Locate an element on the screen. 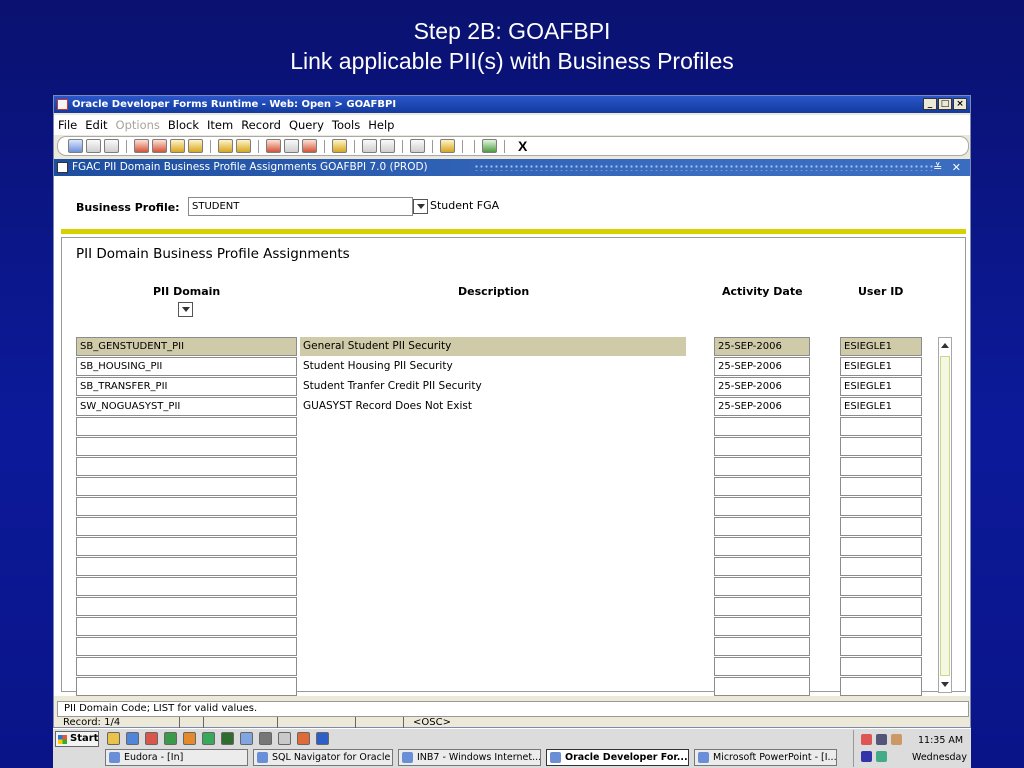 This screenshot has height=768, width=1024. tray-shield-icon is located at coordinates (866, 756).